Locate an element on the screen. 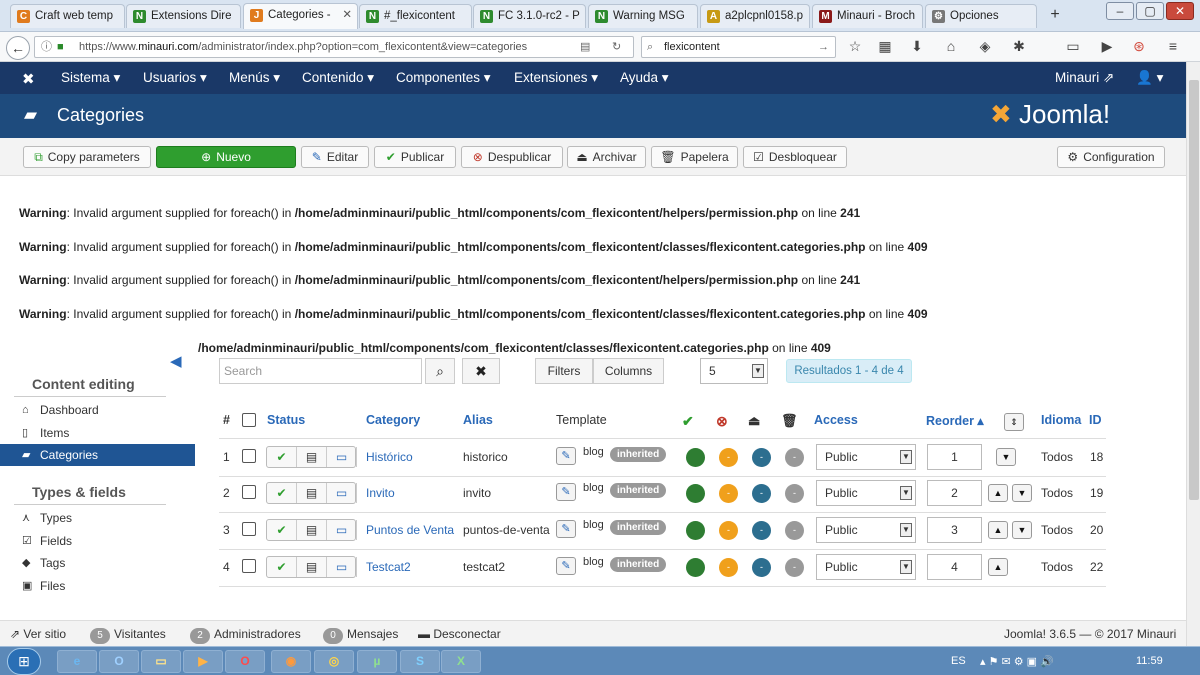  order-input: 1 is located at coordinates (954, 457).